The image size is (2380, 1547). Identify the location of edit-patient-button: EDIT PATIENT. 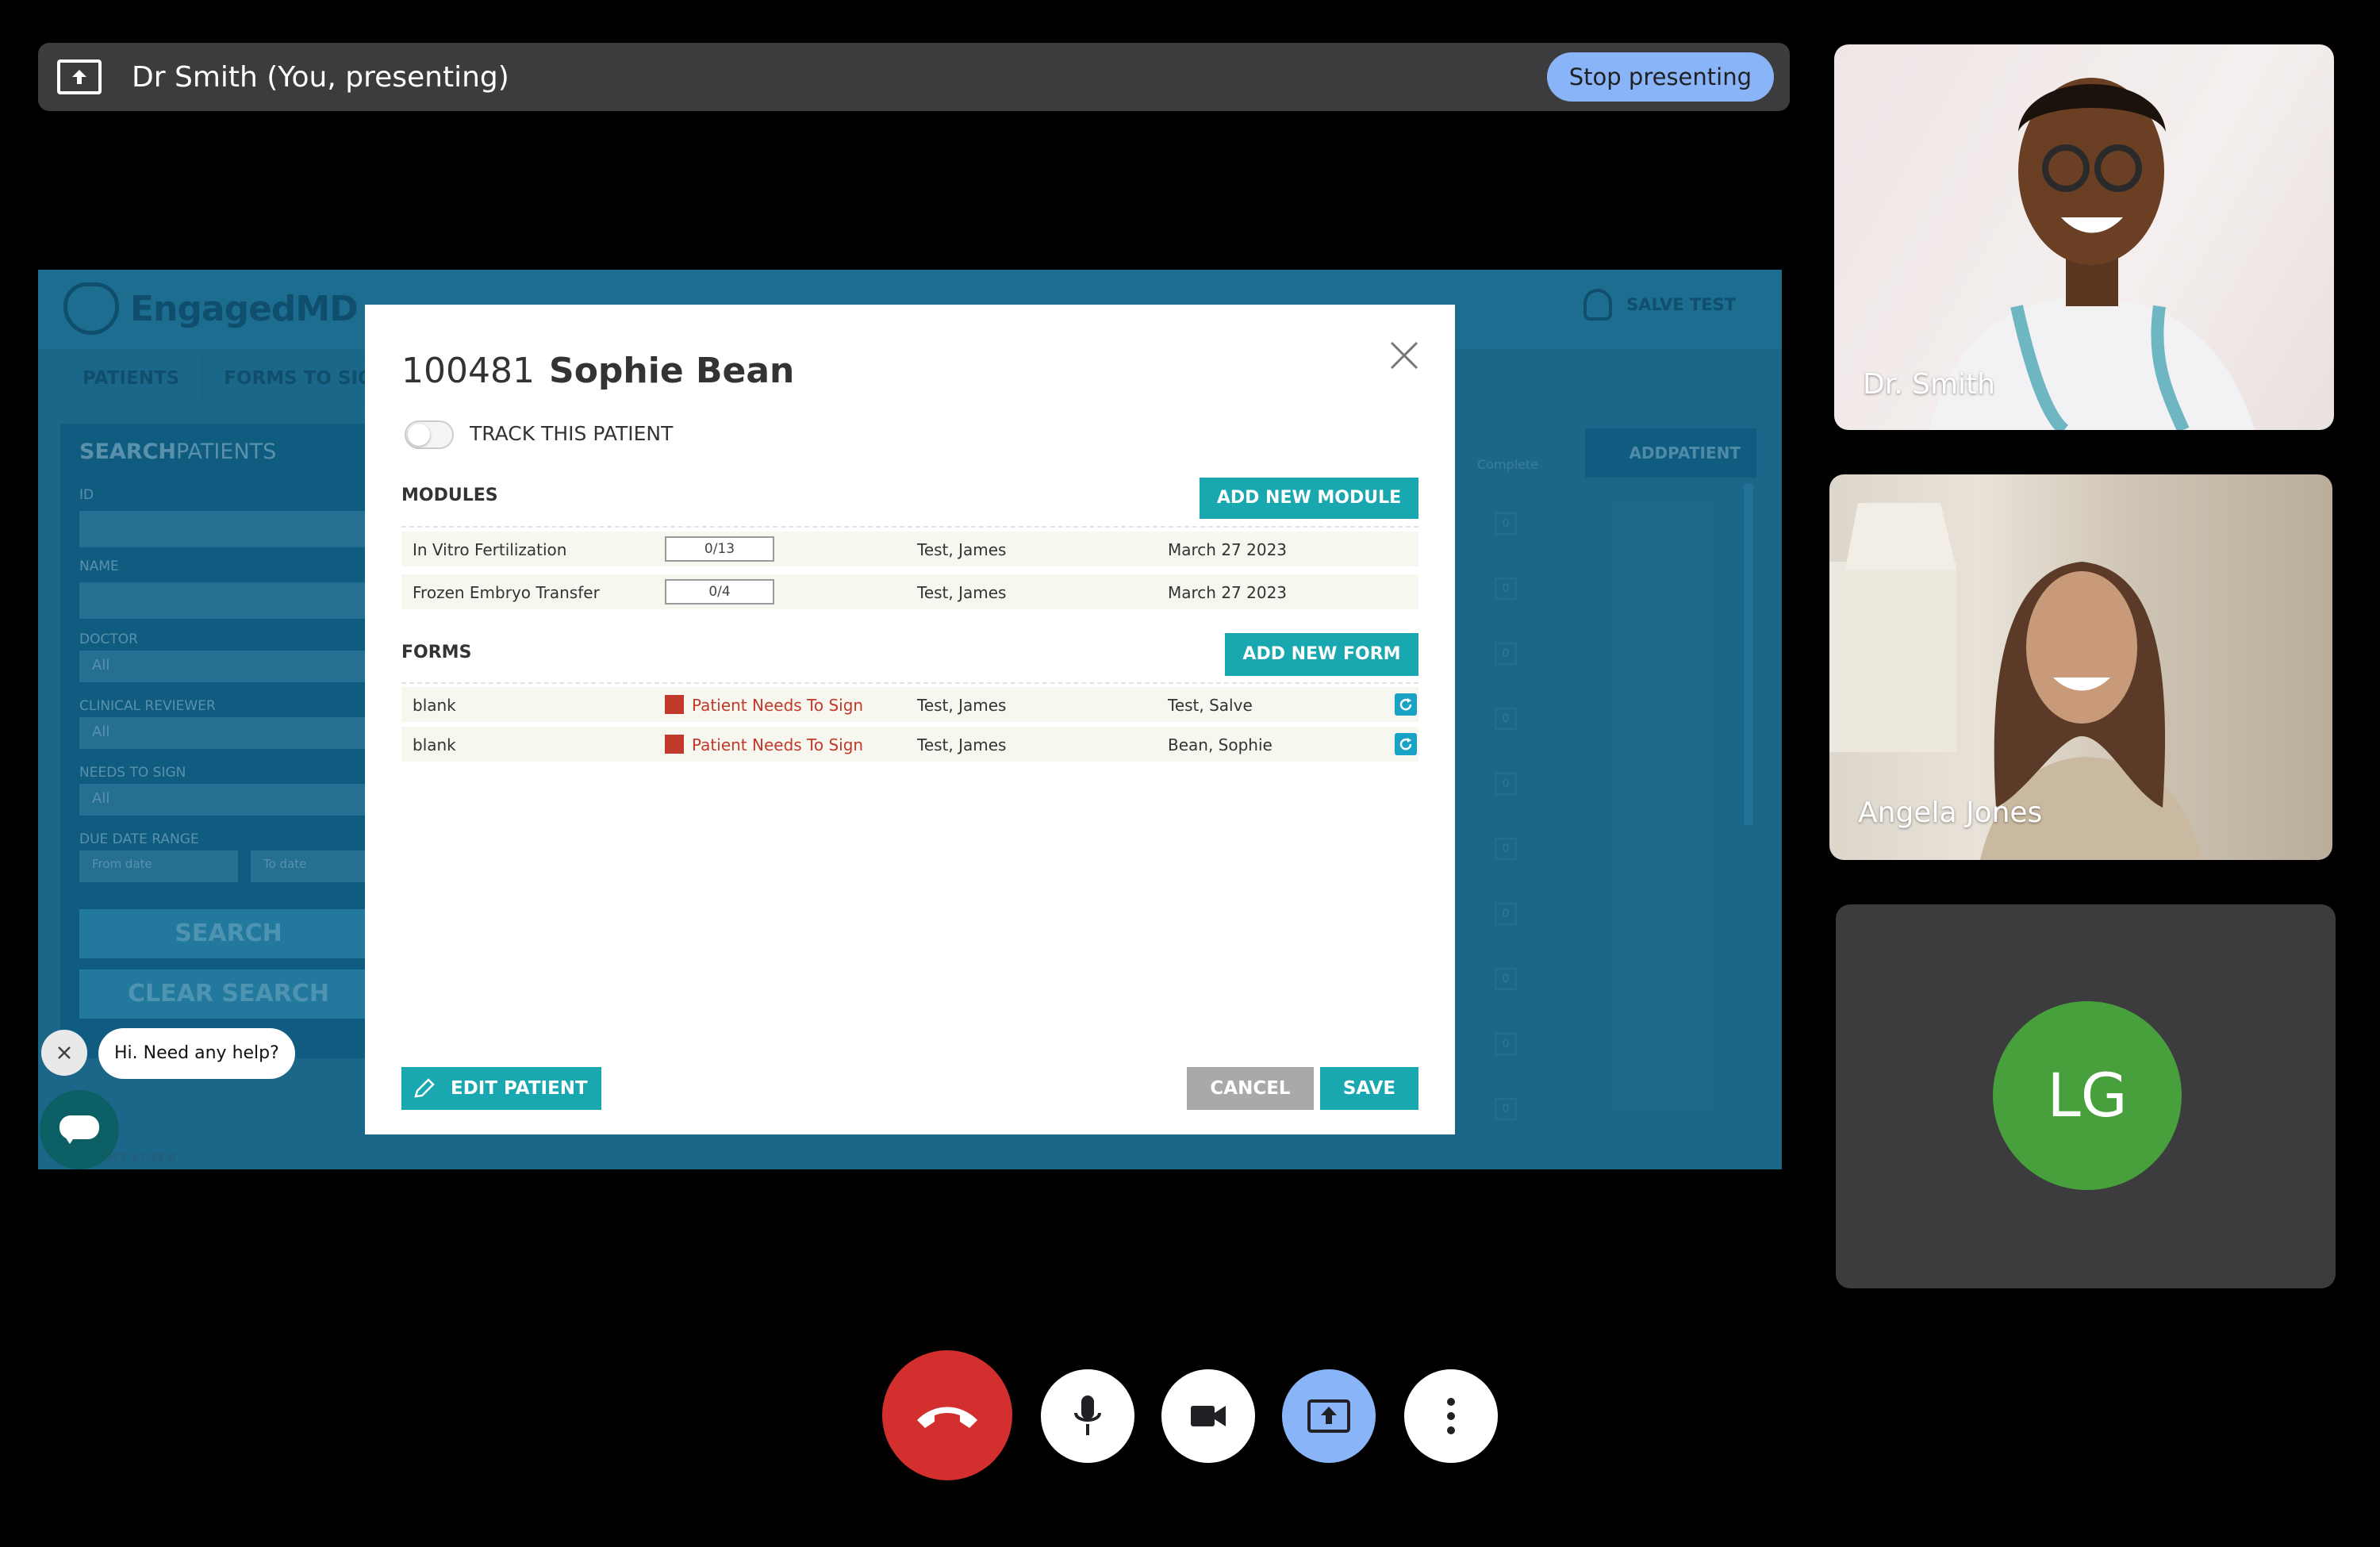
(501, 1088).